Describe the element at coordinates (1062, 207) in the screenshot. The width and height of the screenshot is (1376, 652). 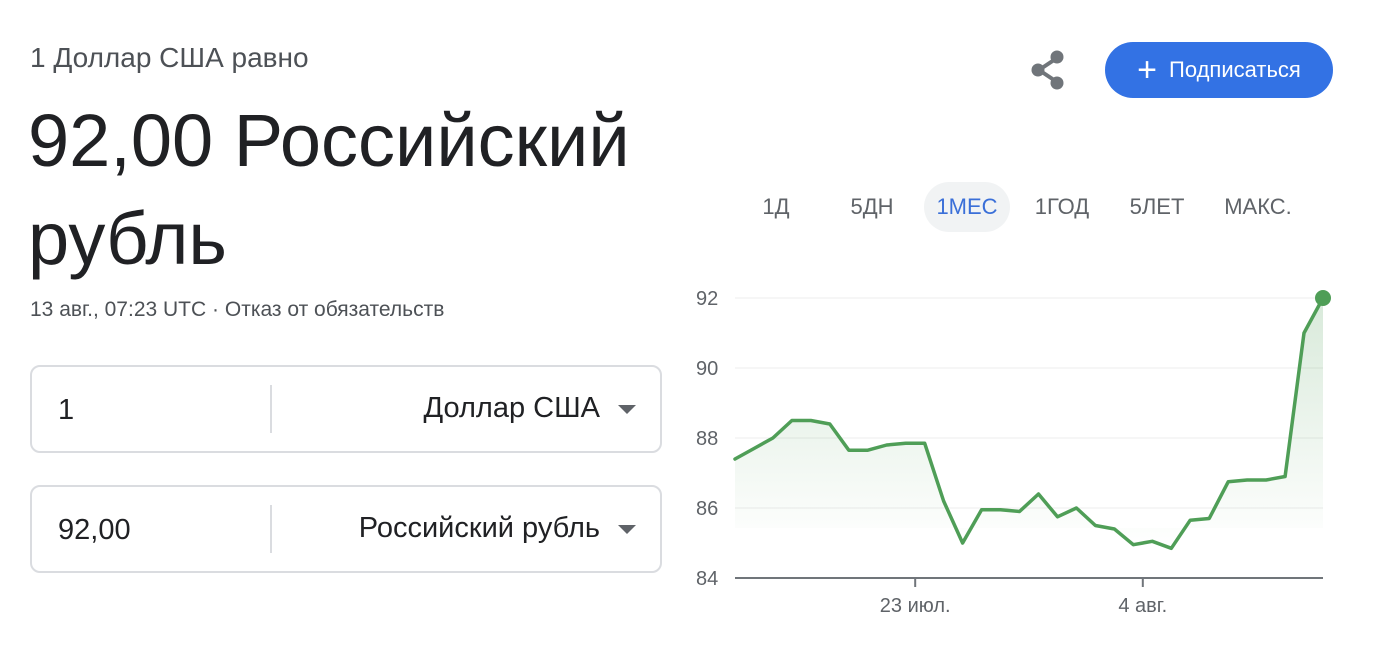
I see `tab-1y: 1ГОД` at that location.